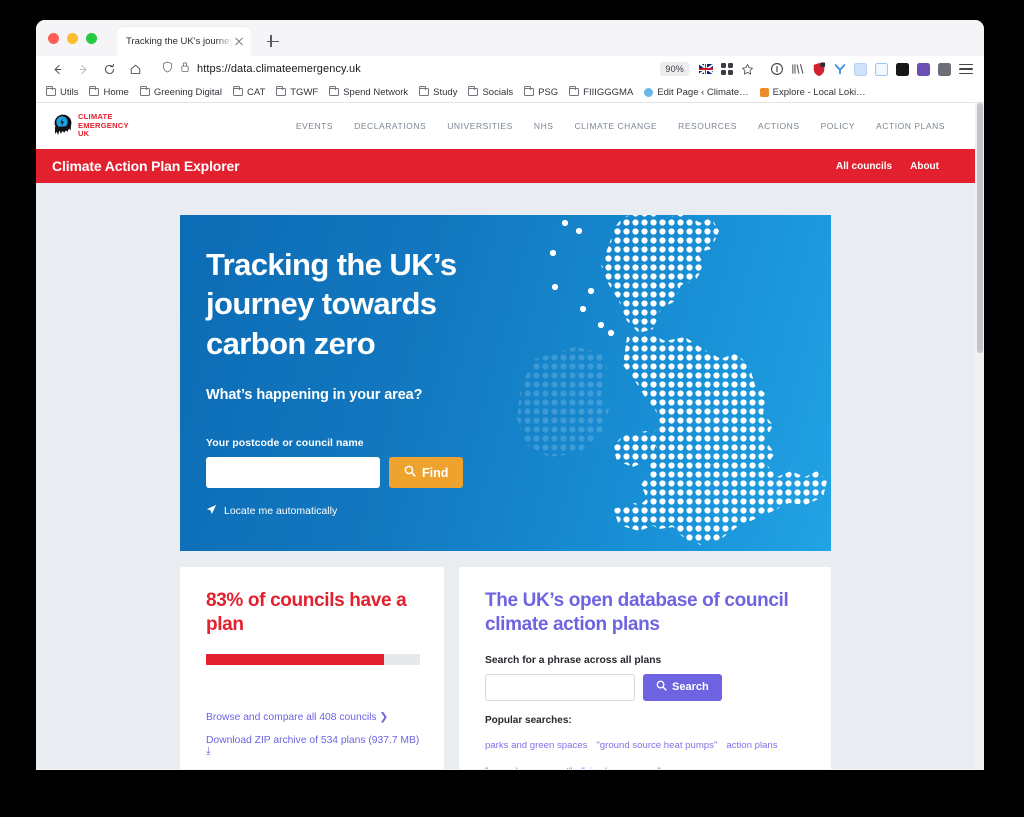 The height and width of the screenshot is (817, 1024). What do you see at coordinates (83, 69) in the screenshot?
I see `forward-icon` at bounding box center [83, 69].